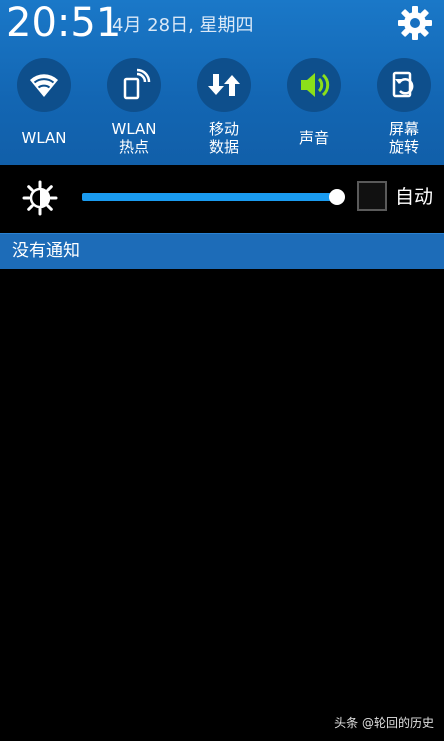  I want to click on tile-wlan-label: WLAN, so click(44, 138).